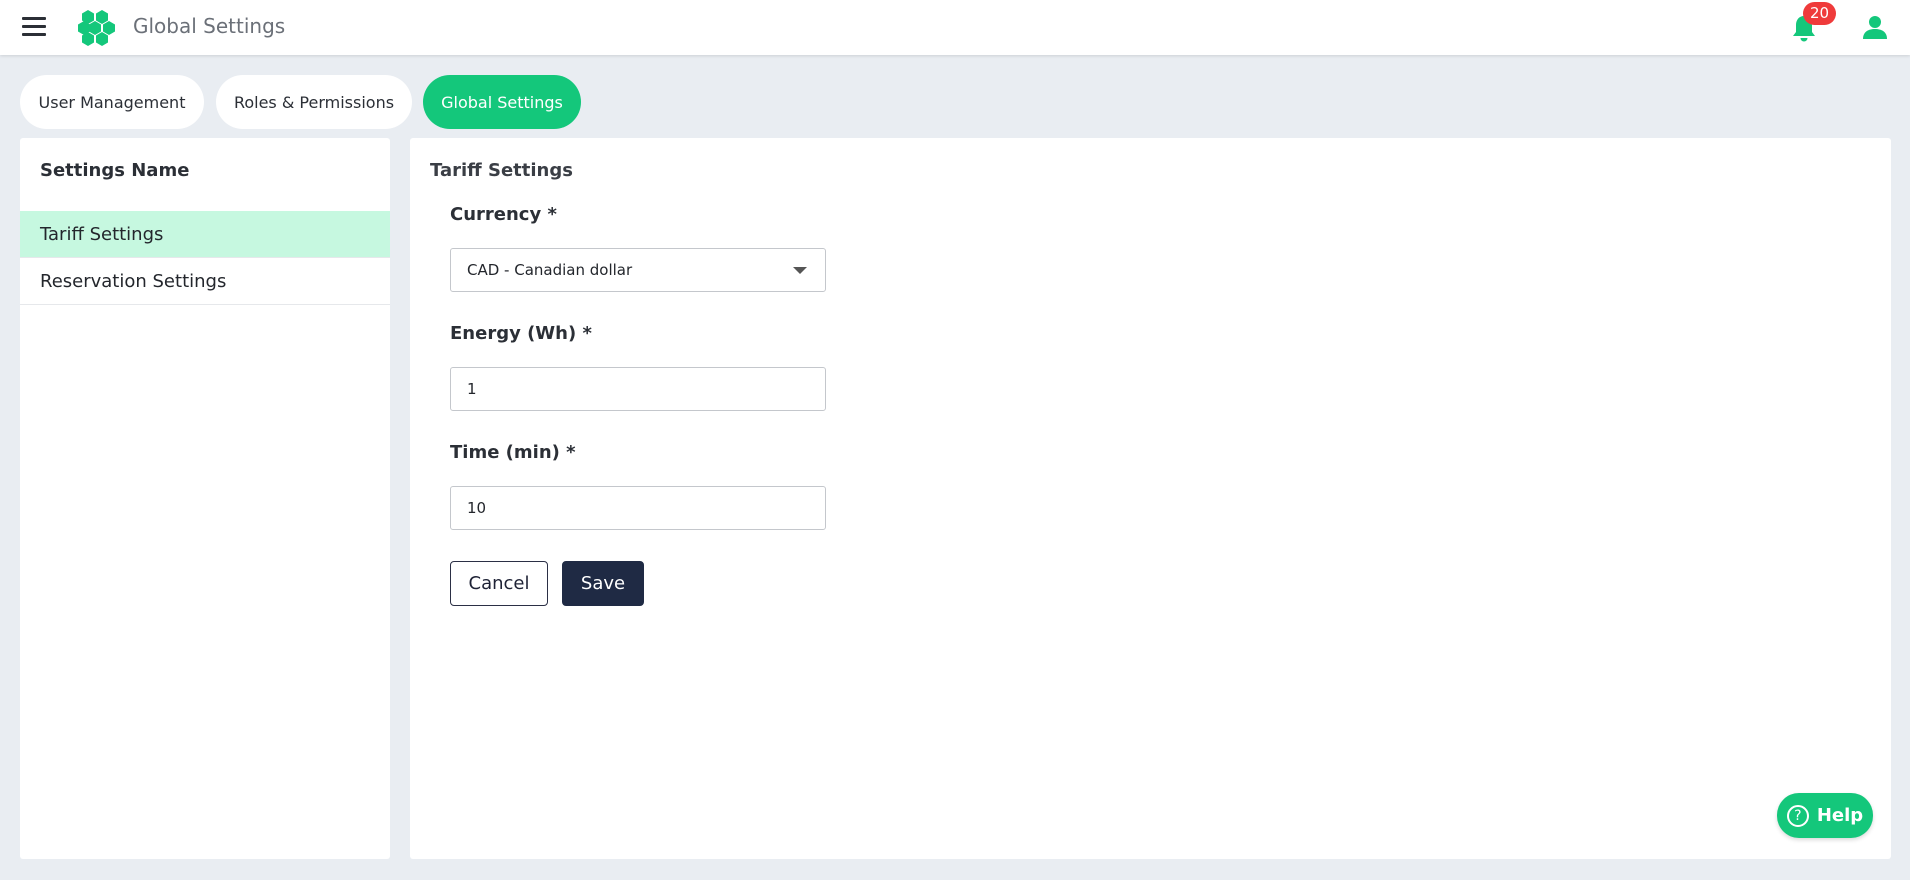 Image resolution: width=1910 pixels, height=880 pixels. I want to click on question-circle-icon: ?, so click(1797, 815).